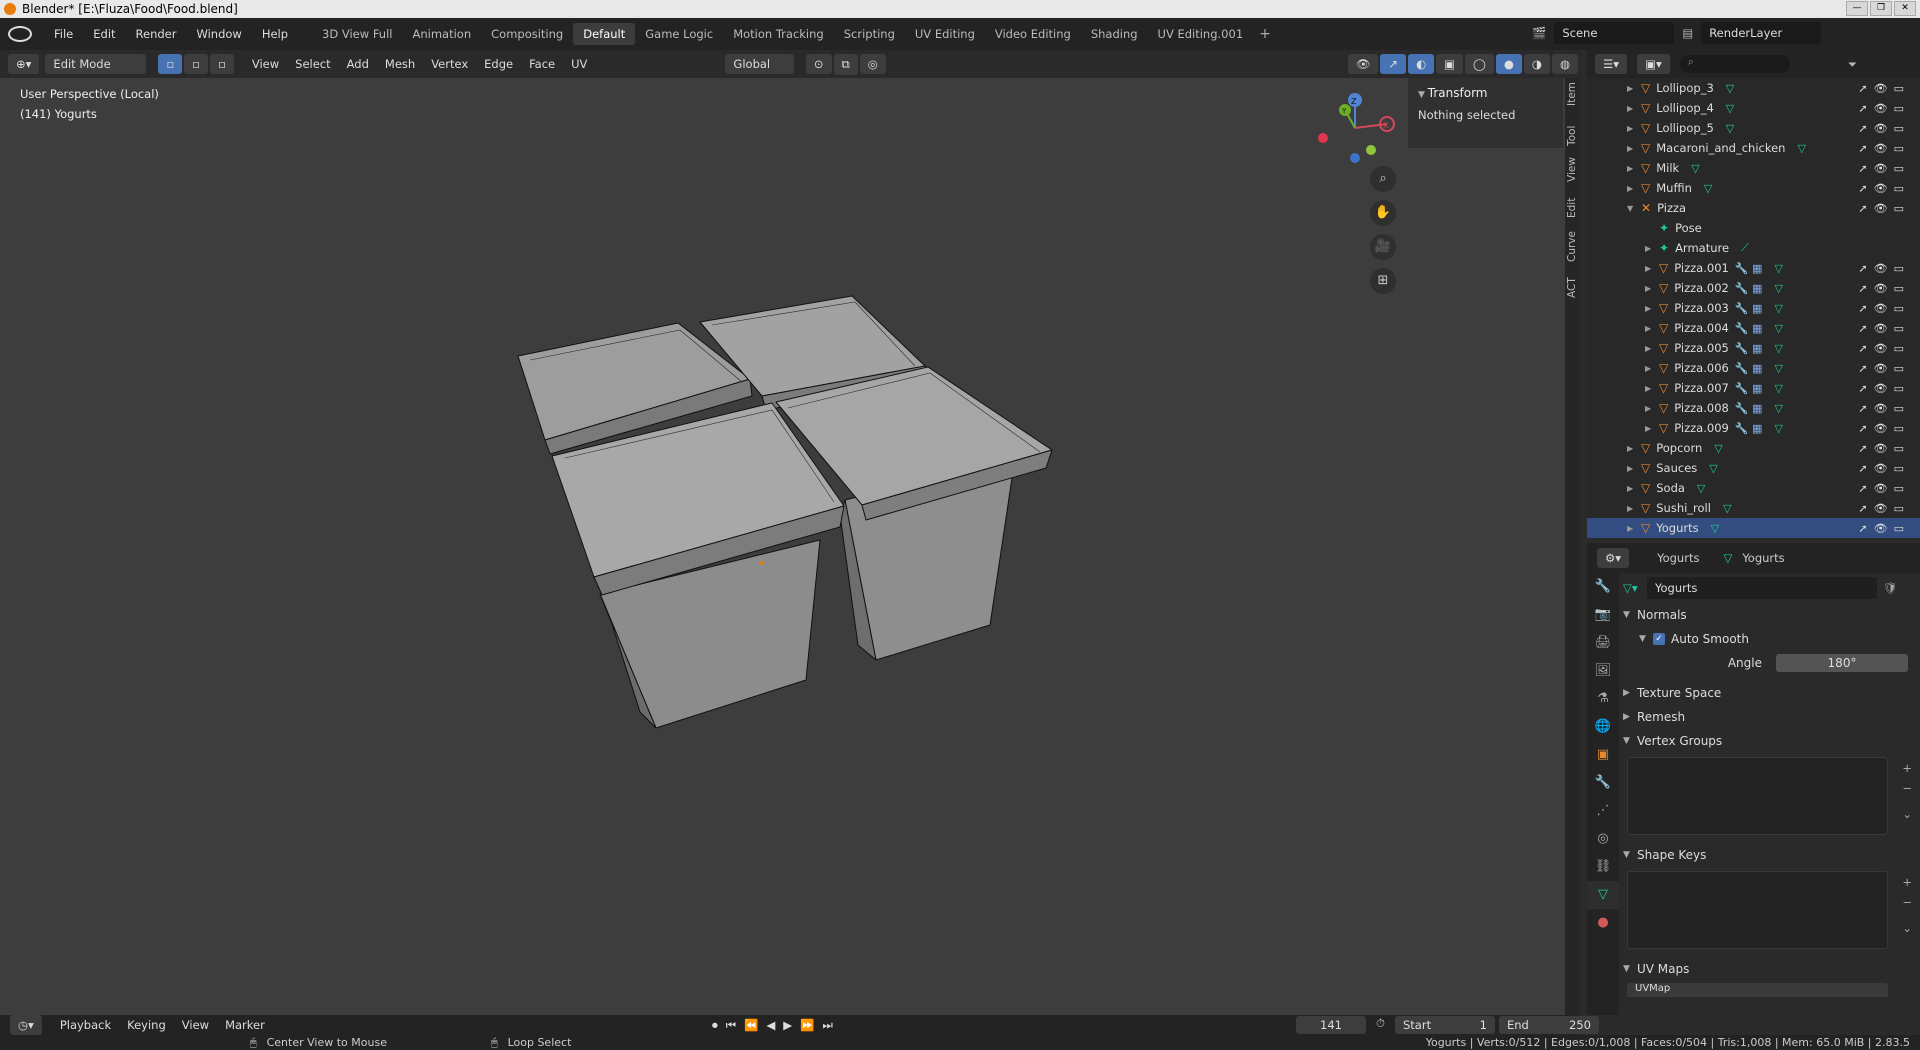  I want to click on outliner-row: ▶ ▽ Milk ▽ ➚👁▭, so click(1753, 168).